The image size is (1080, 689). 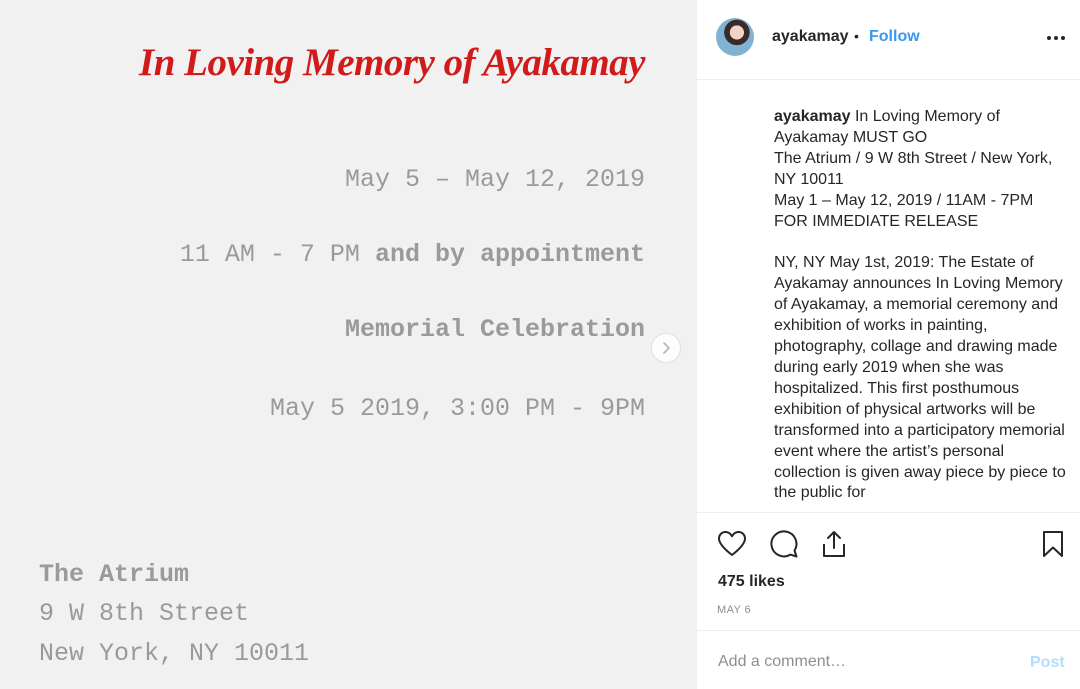 I want to click on next-image-button, so click(x=666, y=348).